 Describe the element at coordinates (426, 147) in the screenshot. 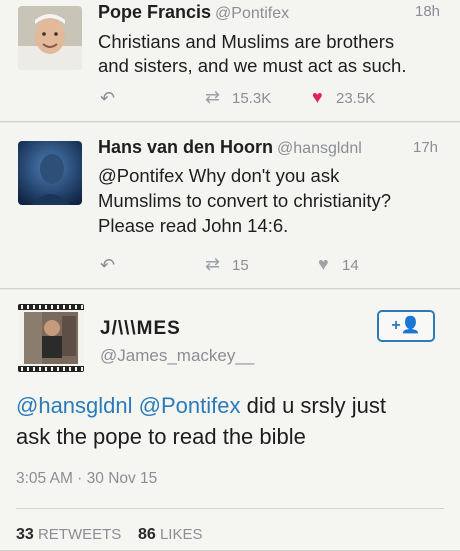

I see `tweet-time: 17h` at that location.